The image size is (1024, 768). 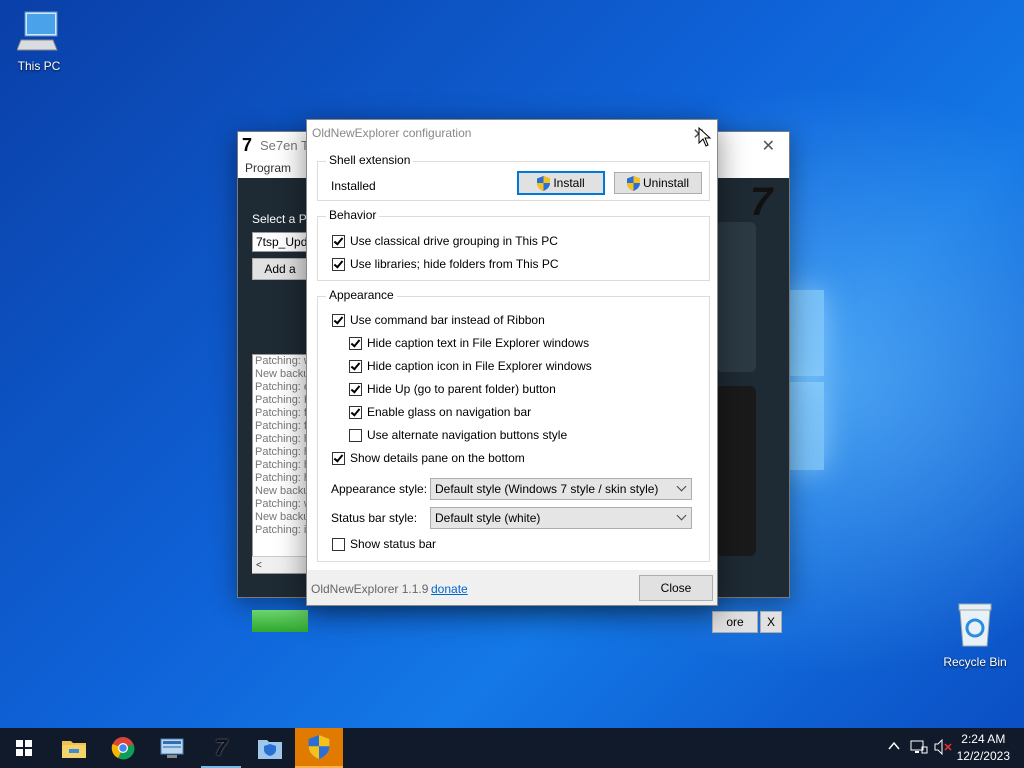 What do you see at coordinates (280, 621) in the screenshot?
I see `progress-bar` at bounding box center [280, 621].